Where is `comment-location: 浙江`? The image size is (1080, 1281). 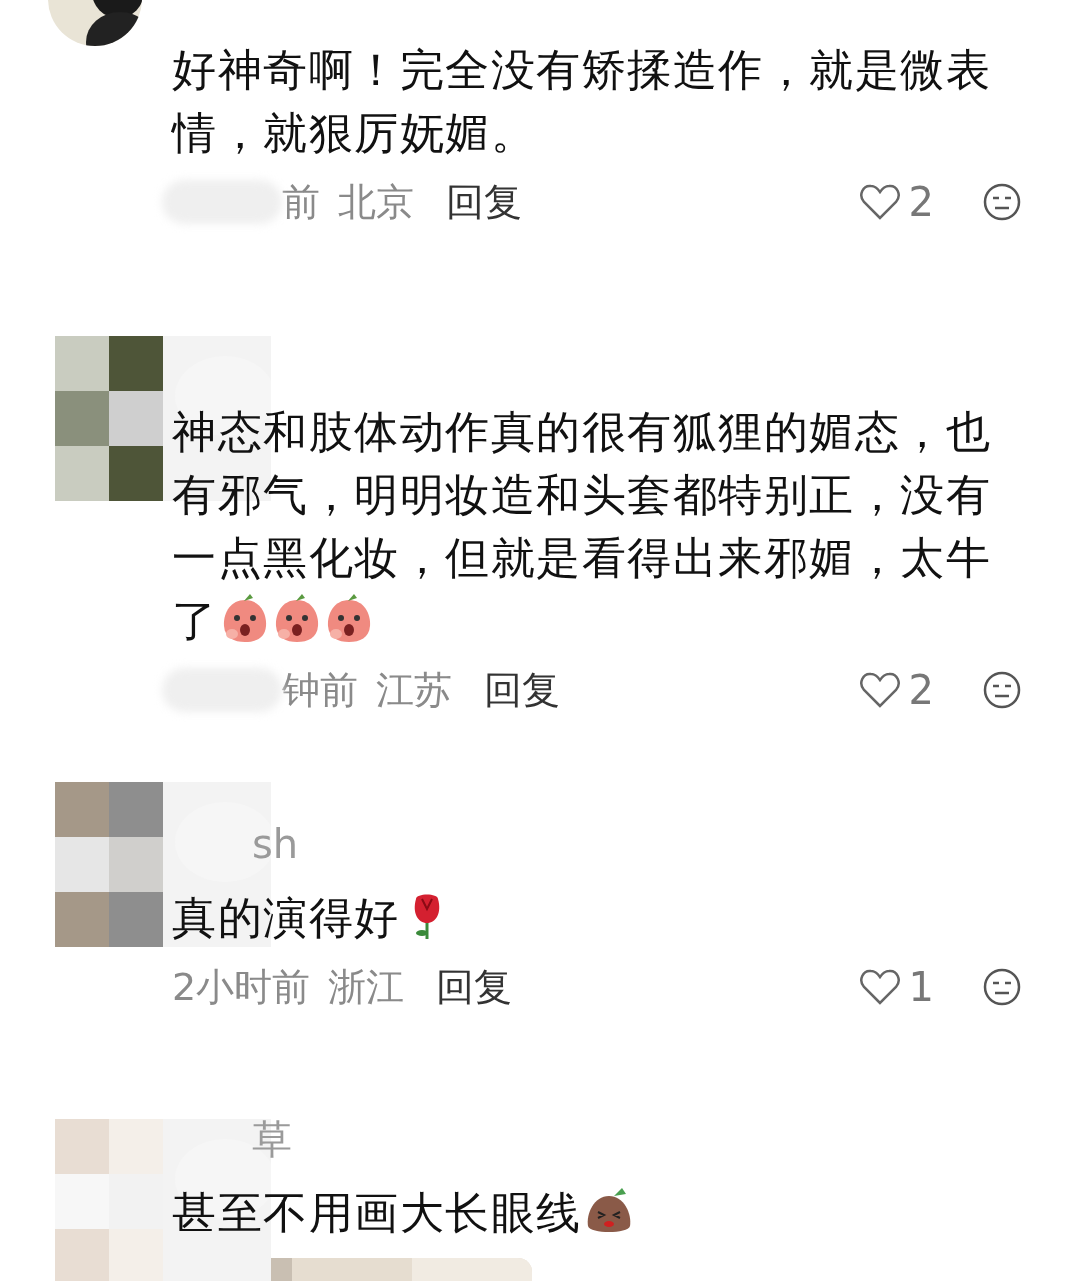
comment-location: 浙江 is located at coordinates (366, 987).